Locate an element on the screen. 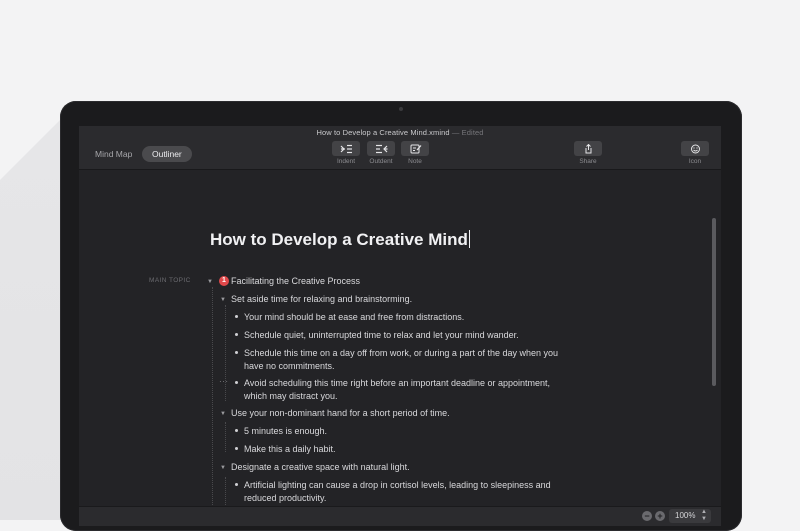 Image resolution: width=800 pixels, height=531 pixels. main-topic-label: MAIN TOPIC is located at coordinates (170, 280).